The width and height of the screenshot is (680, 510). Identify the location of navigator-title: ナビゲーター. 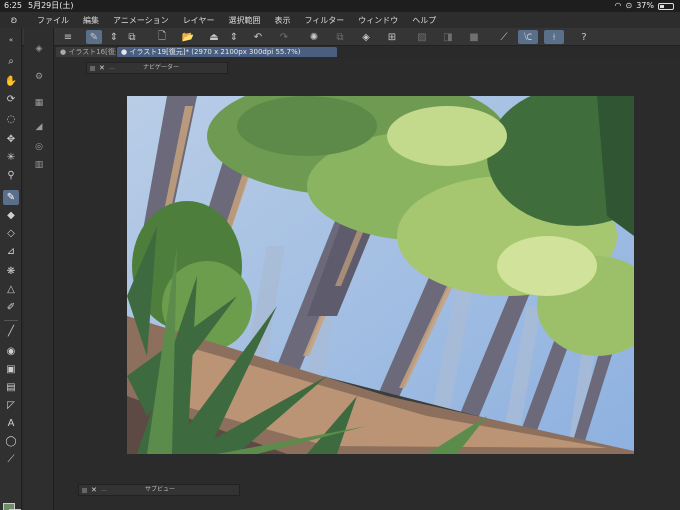
(161, 67).